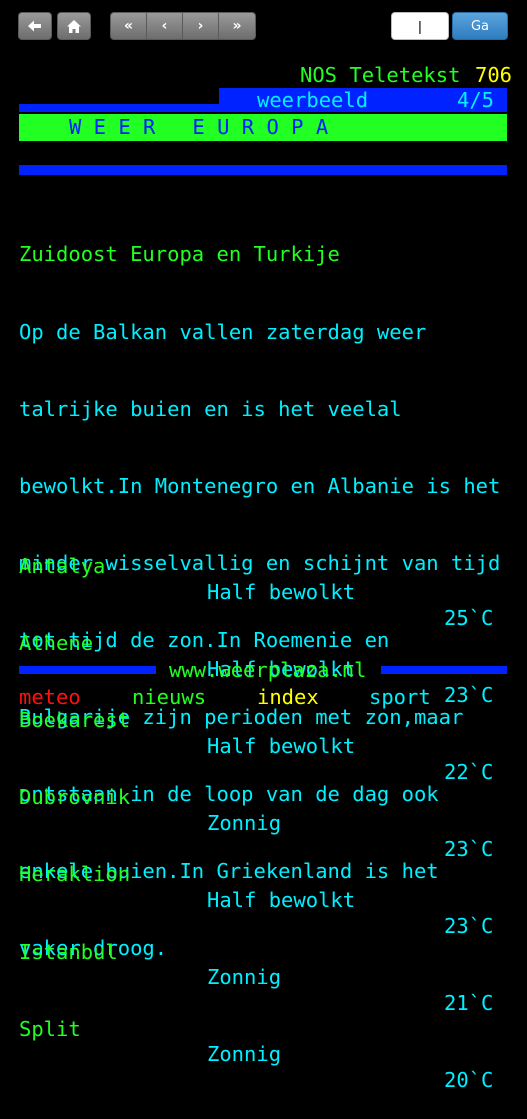  Describe the element at coordinates (237, 26) in the screenshot. I see `last-page-button: »` at that location.